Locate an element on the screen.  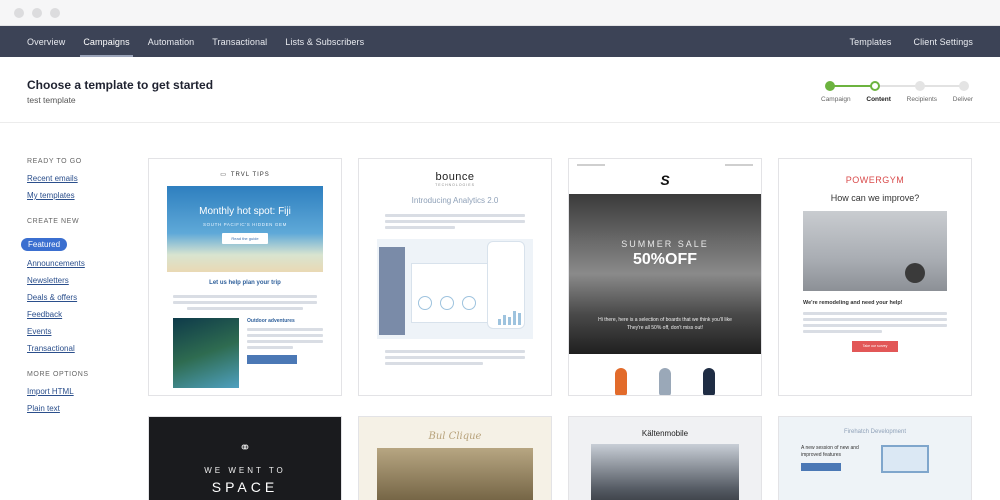
sidebar-link-events: Events is located at coordinates (87, 331).